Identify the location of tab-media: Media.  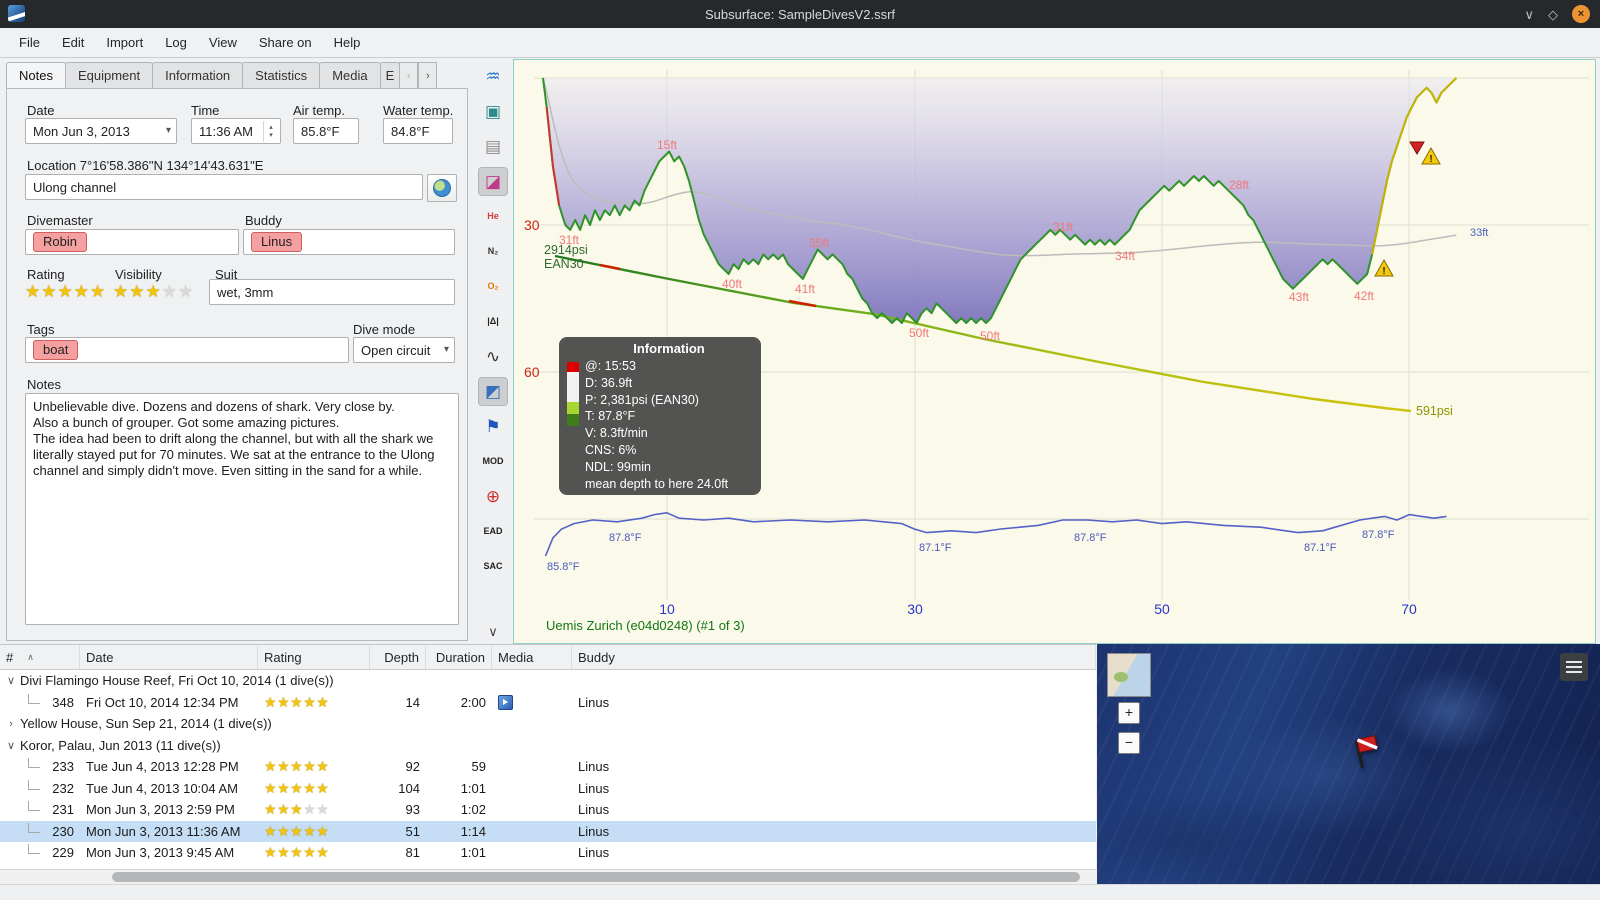
(350, 75).